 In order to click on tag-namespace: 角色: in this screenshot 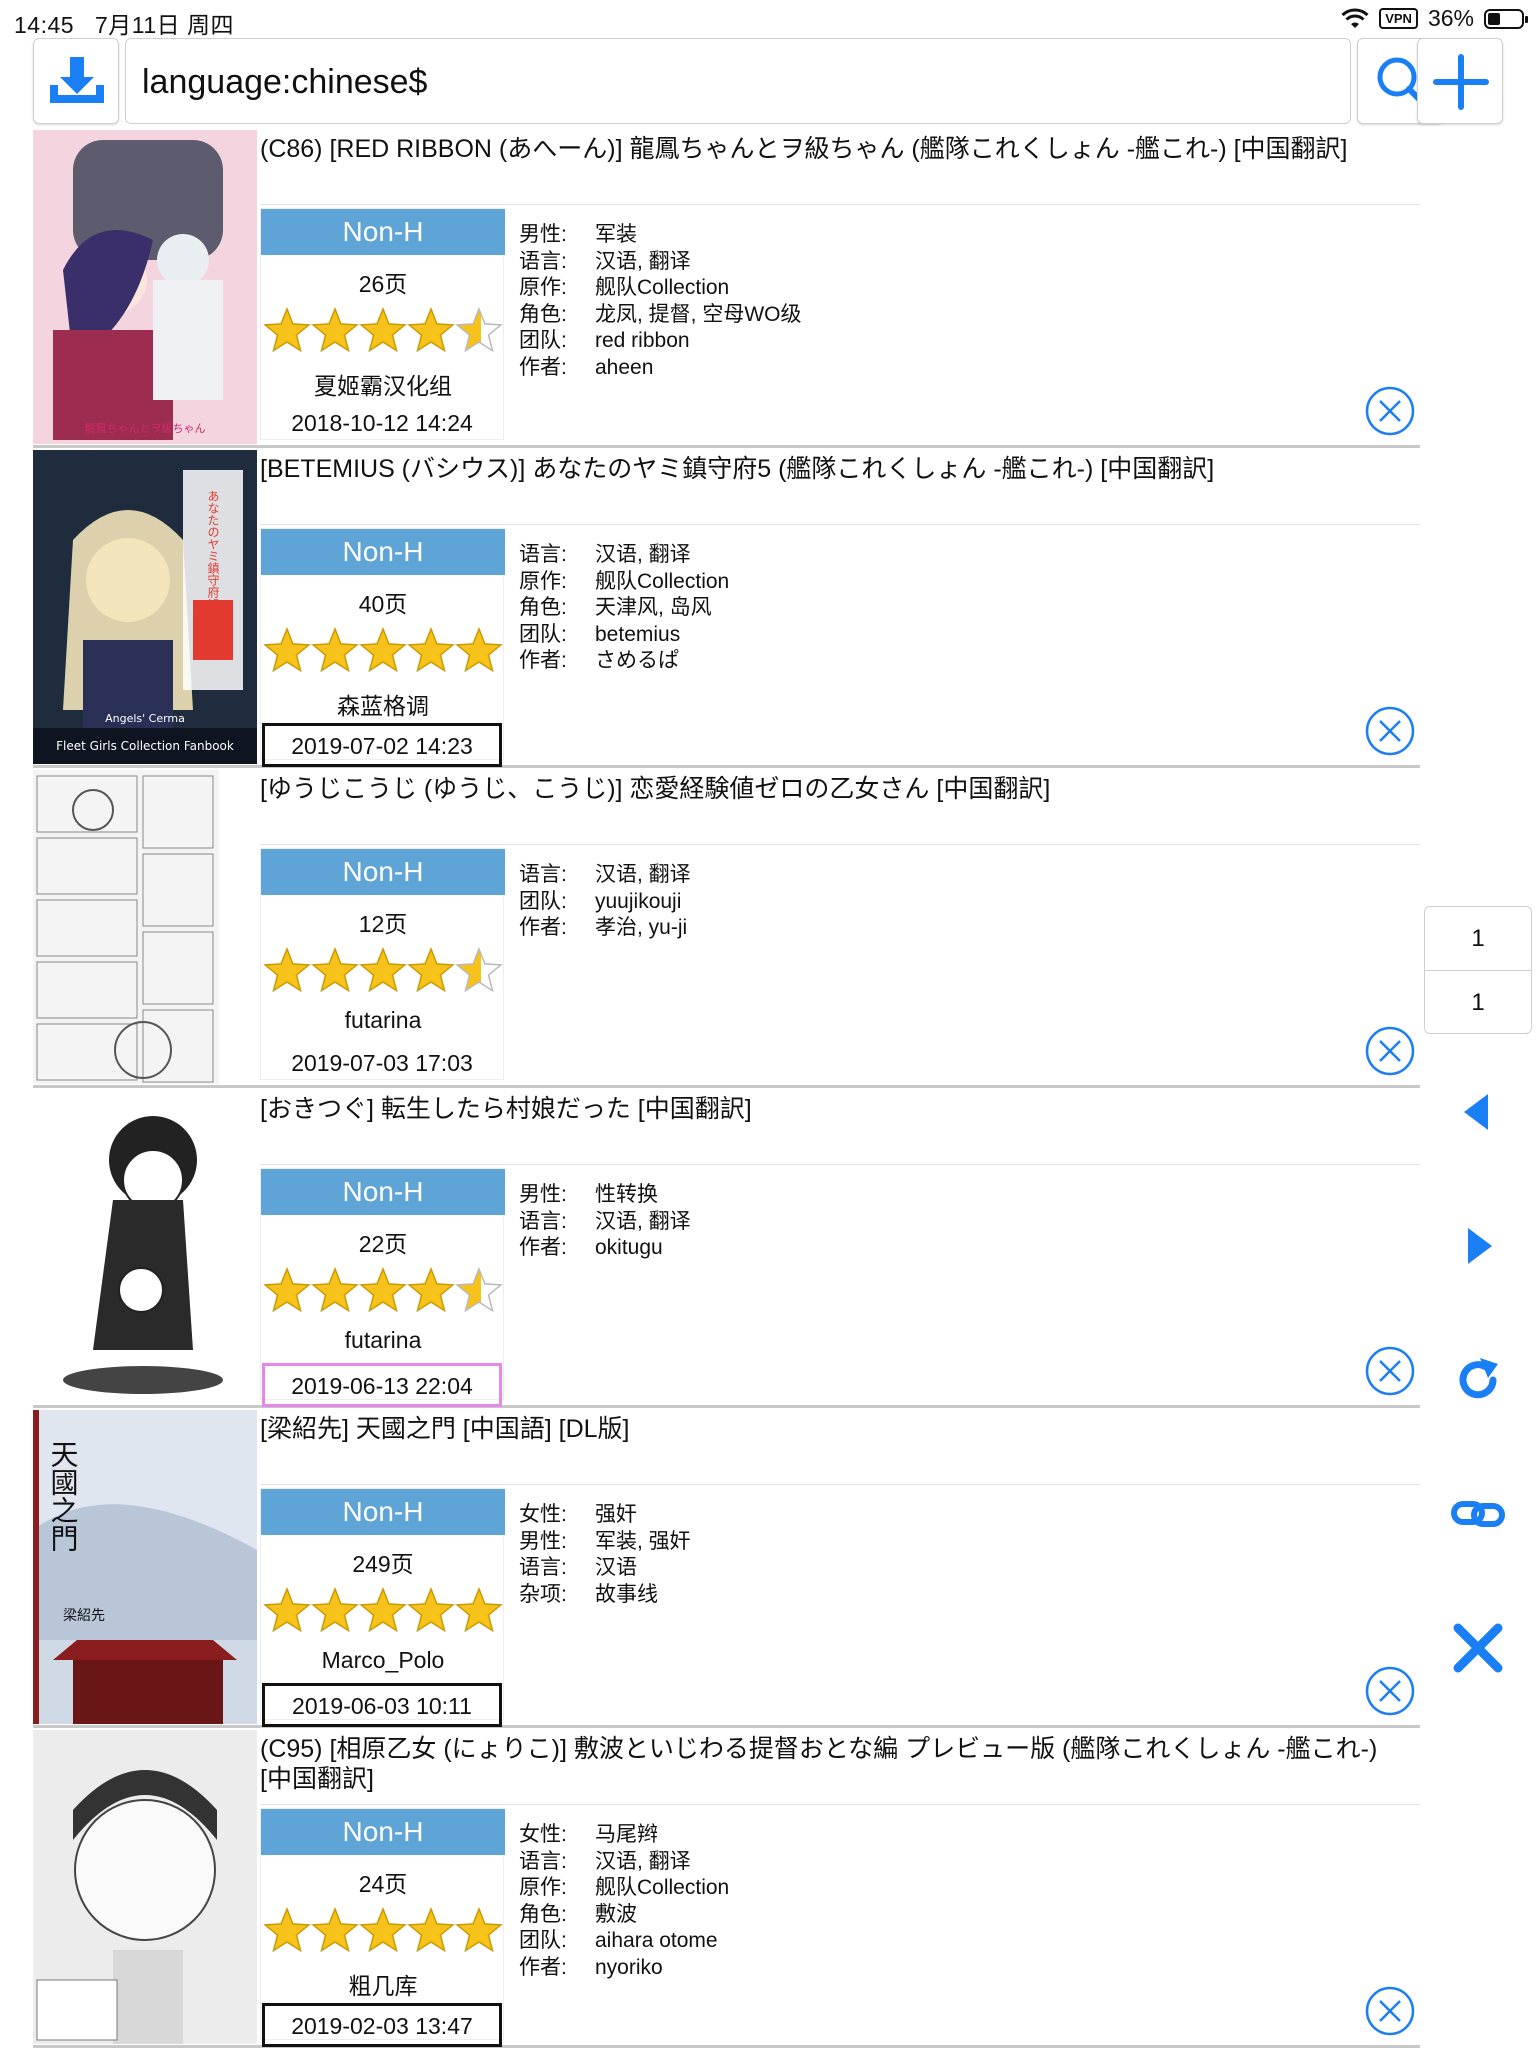, I will do `click(543, 1914)`.